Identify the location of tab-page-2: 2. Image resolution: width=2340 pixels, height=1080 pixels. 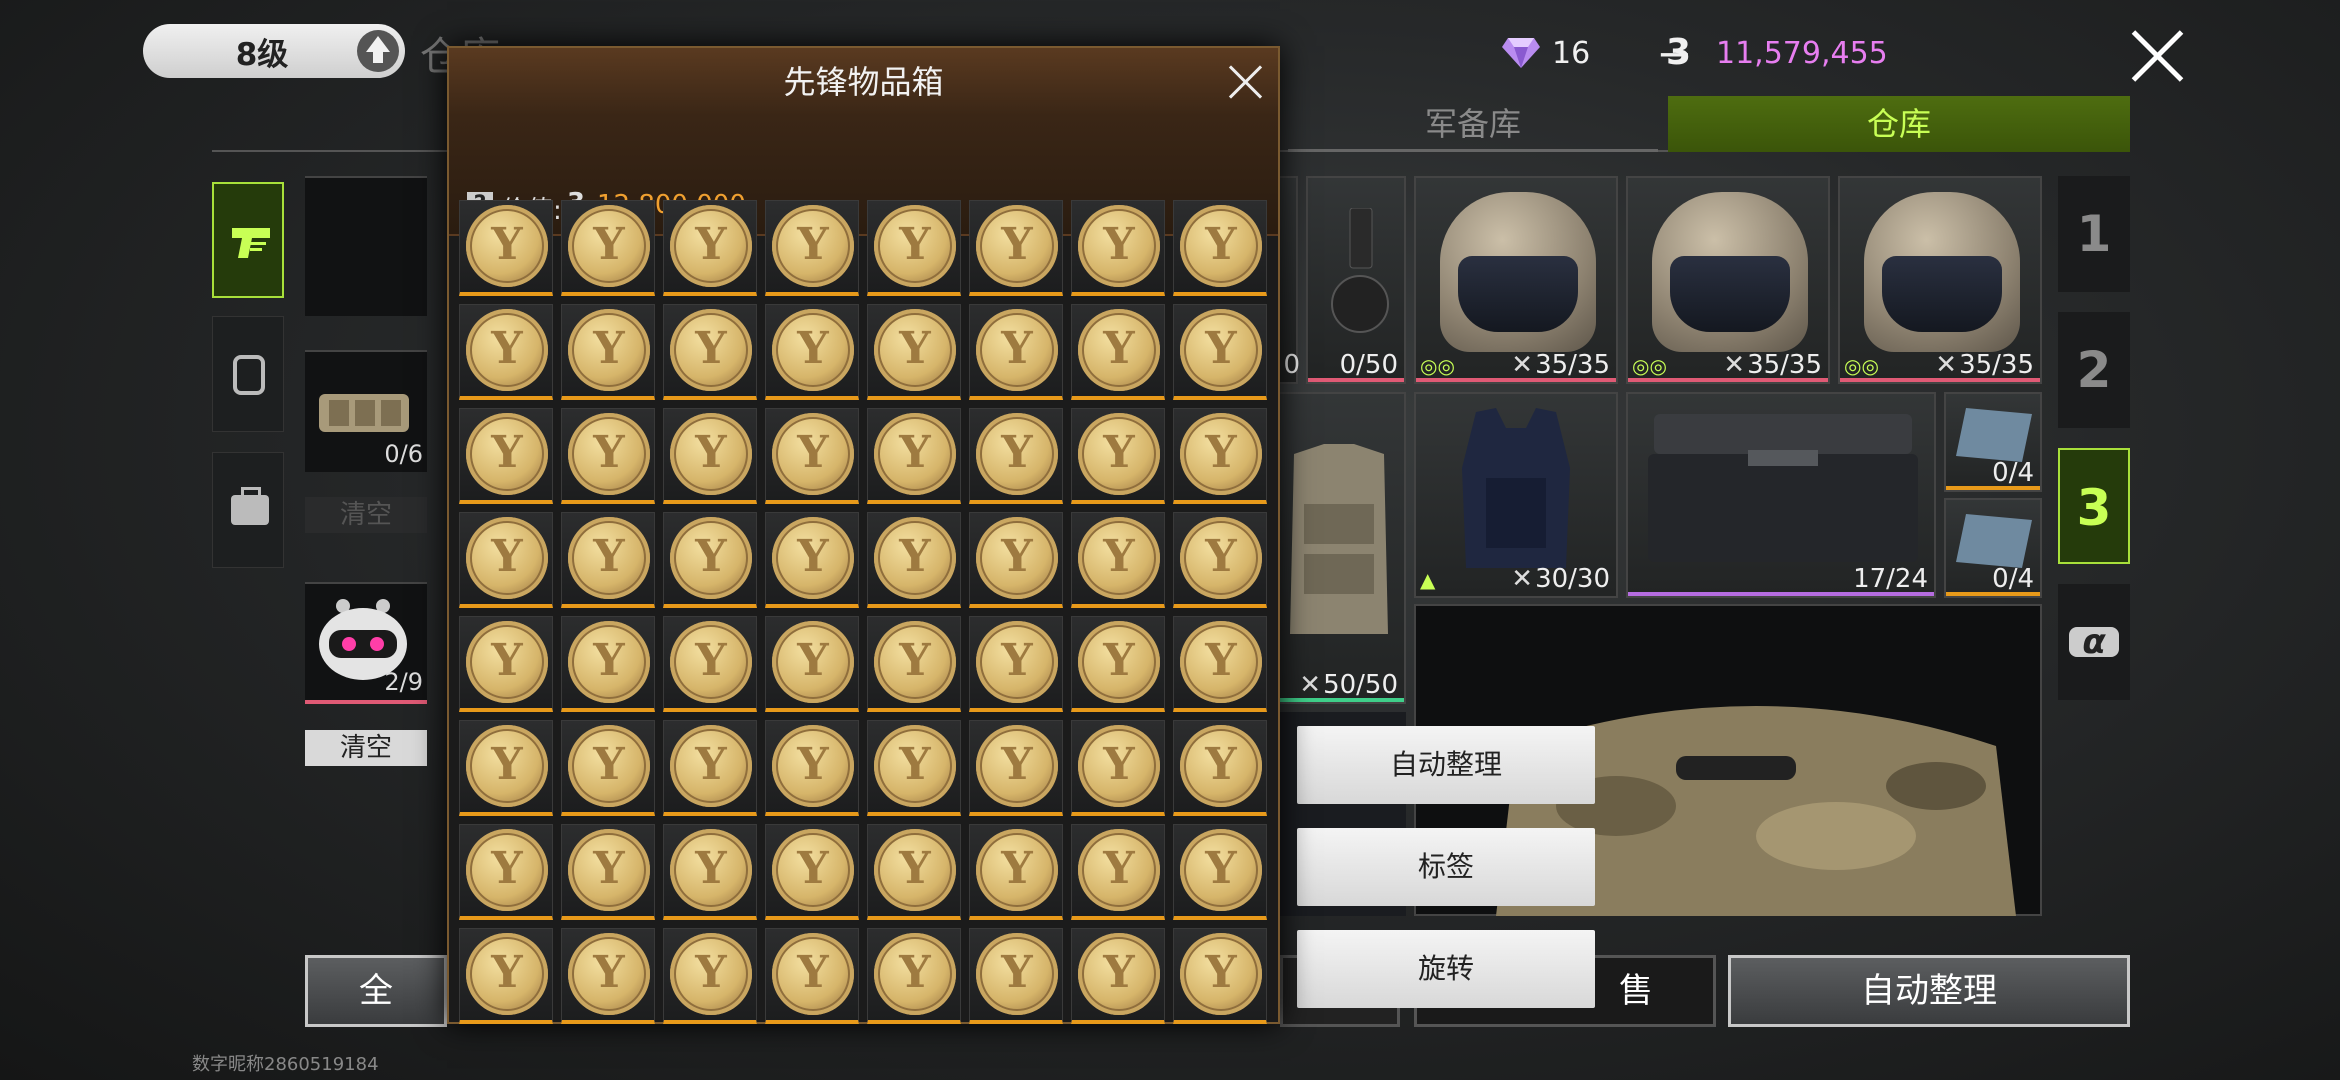
(2094, 370).